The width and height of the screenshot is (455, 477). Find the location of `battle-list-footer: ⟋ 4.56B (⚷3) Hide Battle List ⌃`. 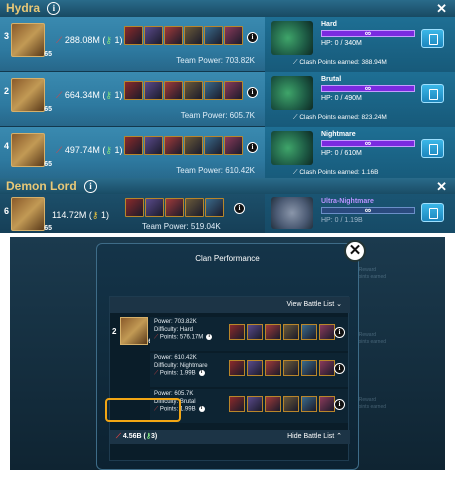

battle-list-footer: ⟋ 4.56B (⚷3) Hide Battle List ⌃ is located at coordinates (230, 437).